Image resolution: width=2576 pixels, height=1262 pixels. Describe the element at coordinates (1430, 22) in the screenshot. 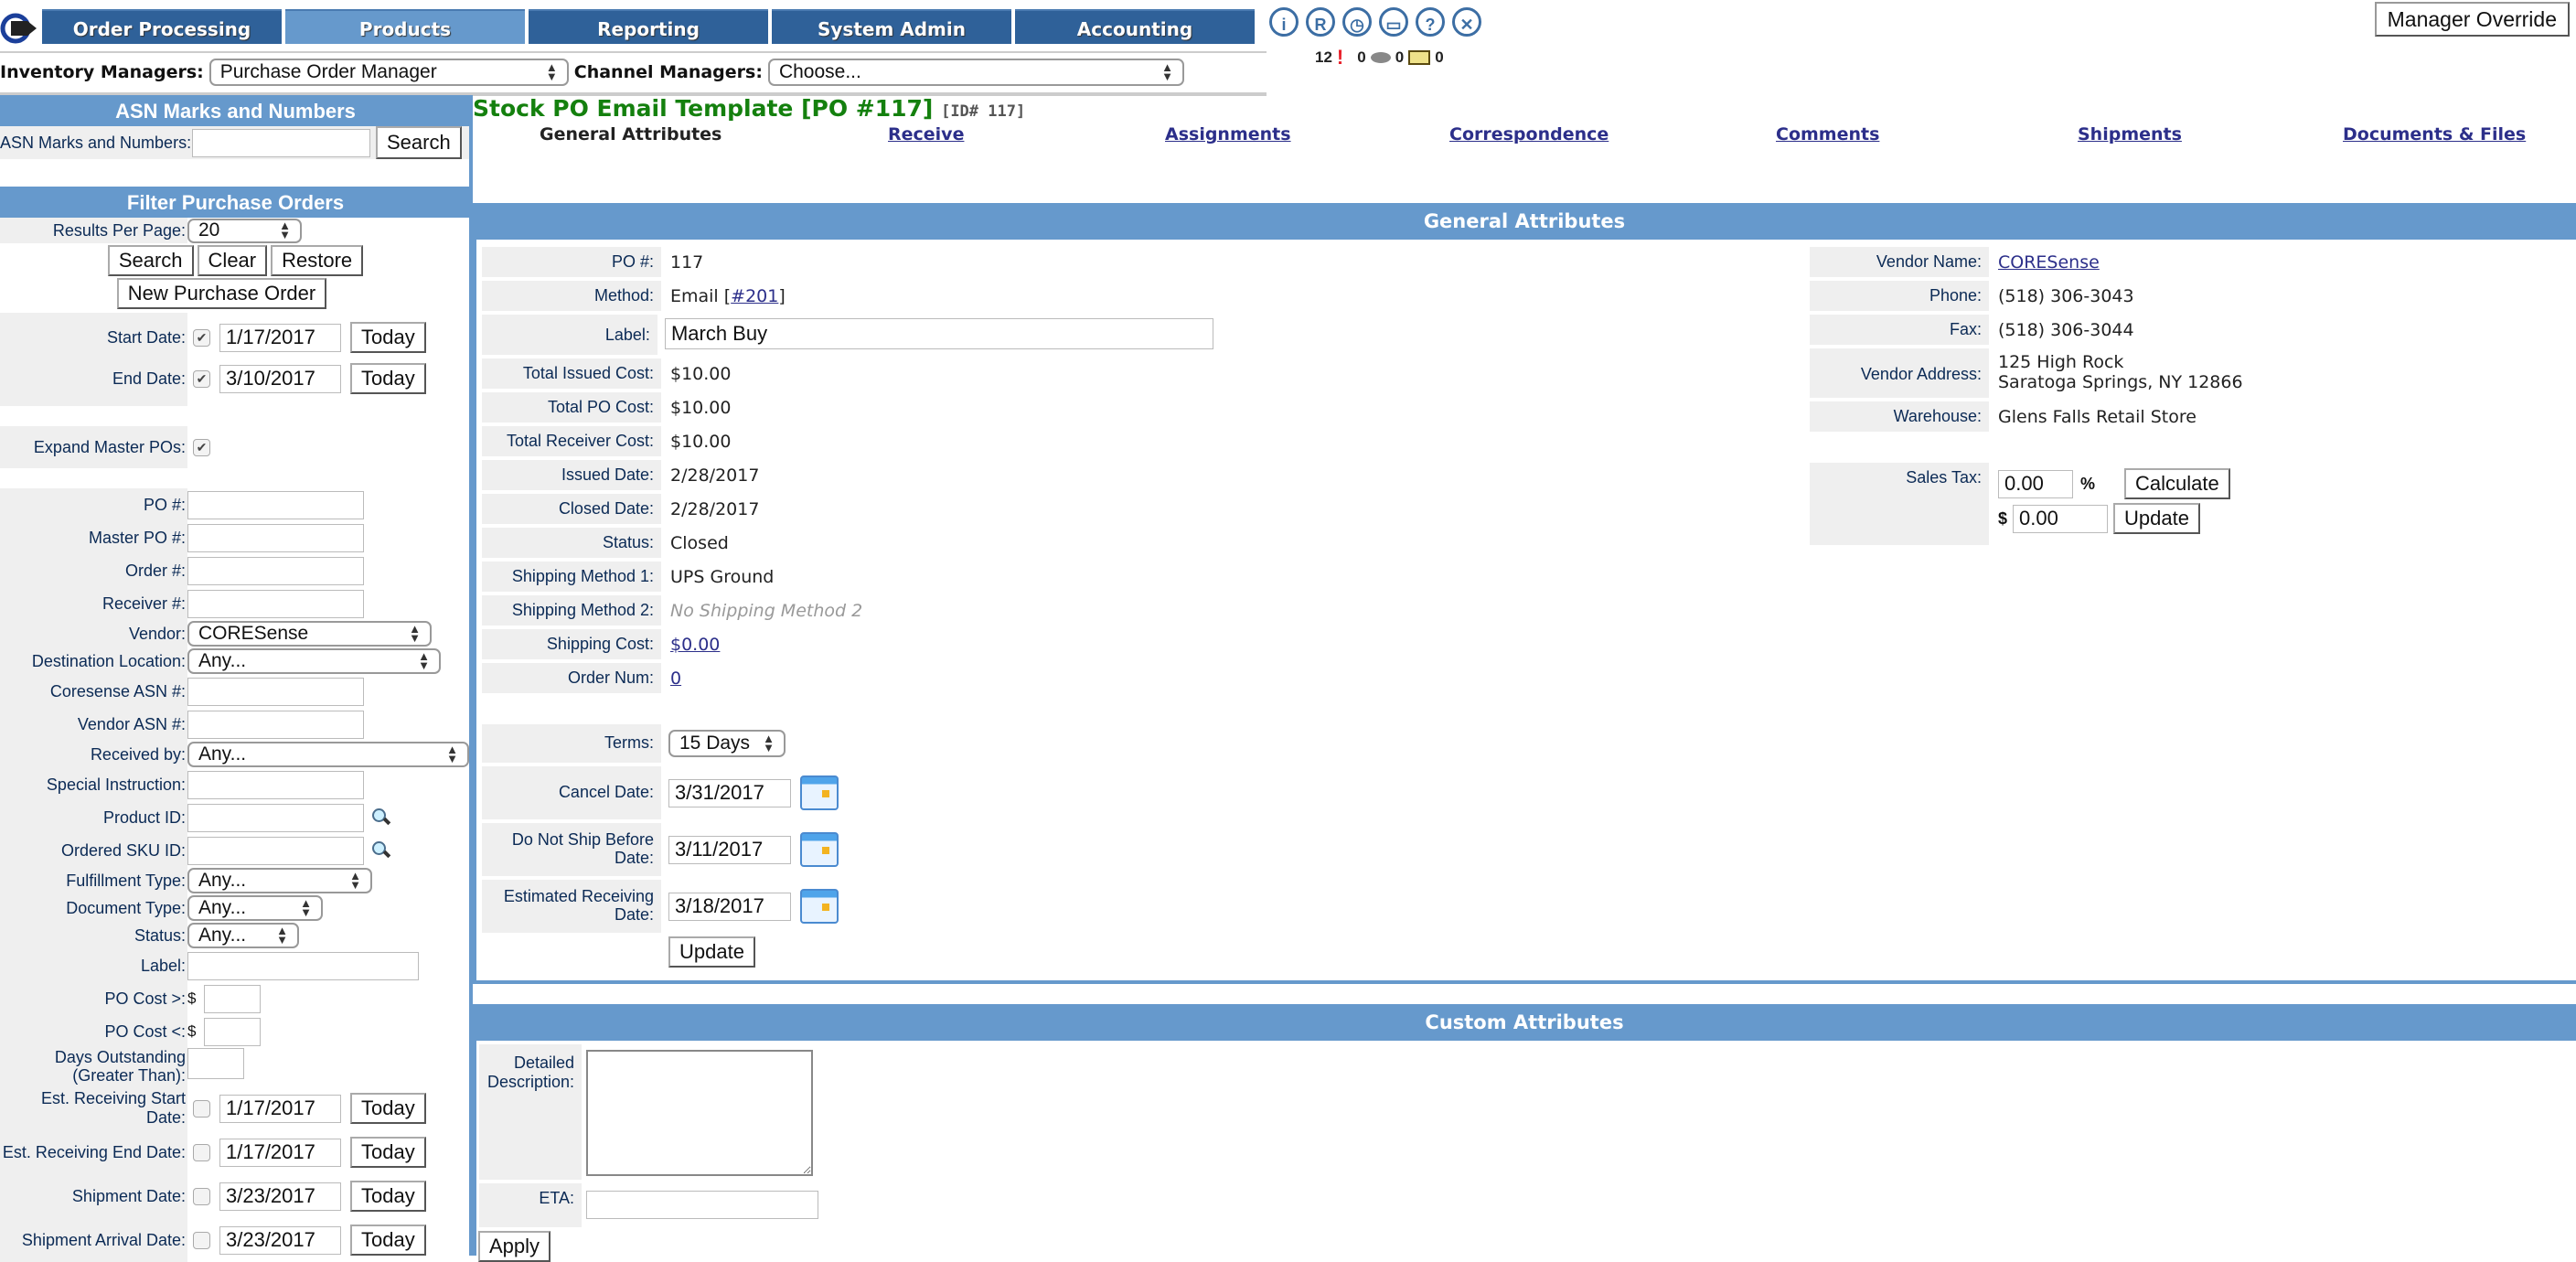

I see `help-icon: ?` at that location.